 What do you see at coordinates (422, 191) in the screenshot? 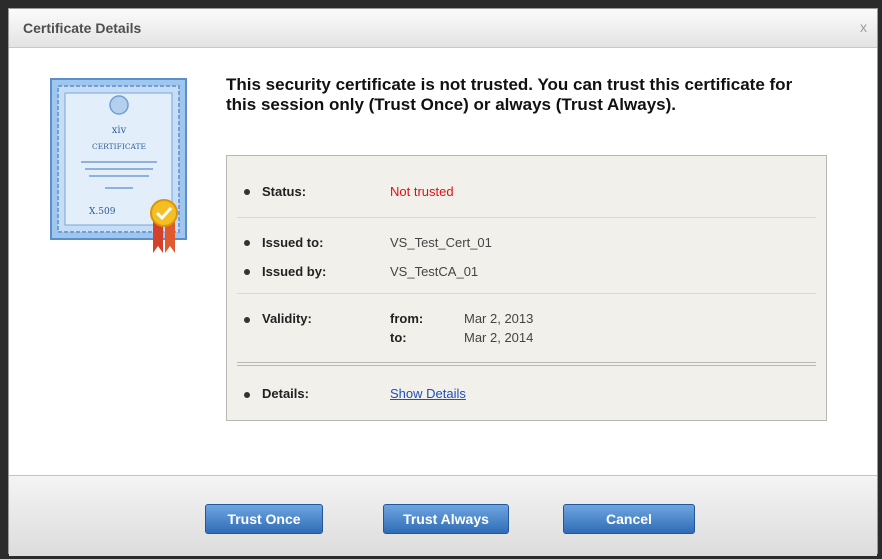
I see `status-value: Not trusted` at bounding box center [422, 191].